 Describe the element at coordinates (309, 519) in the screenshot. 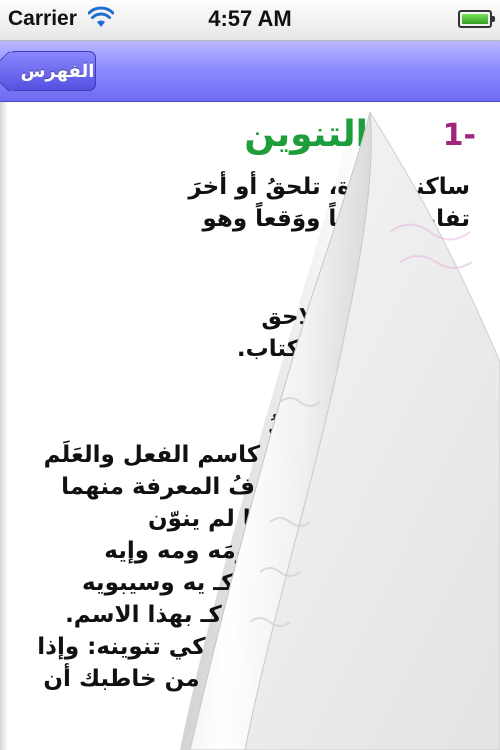

I see `text-line: وحنظلَة وماء. ة. وما لم ينوّن` at that location.